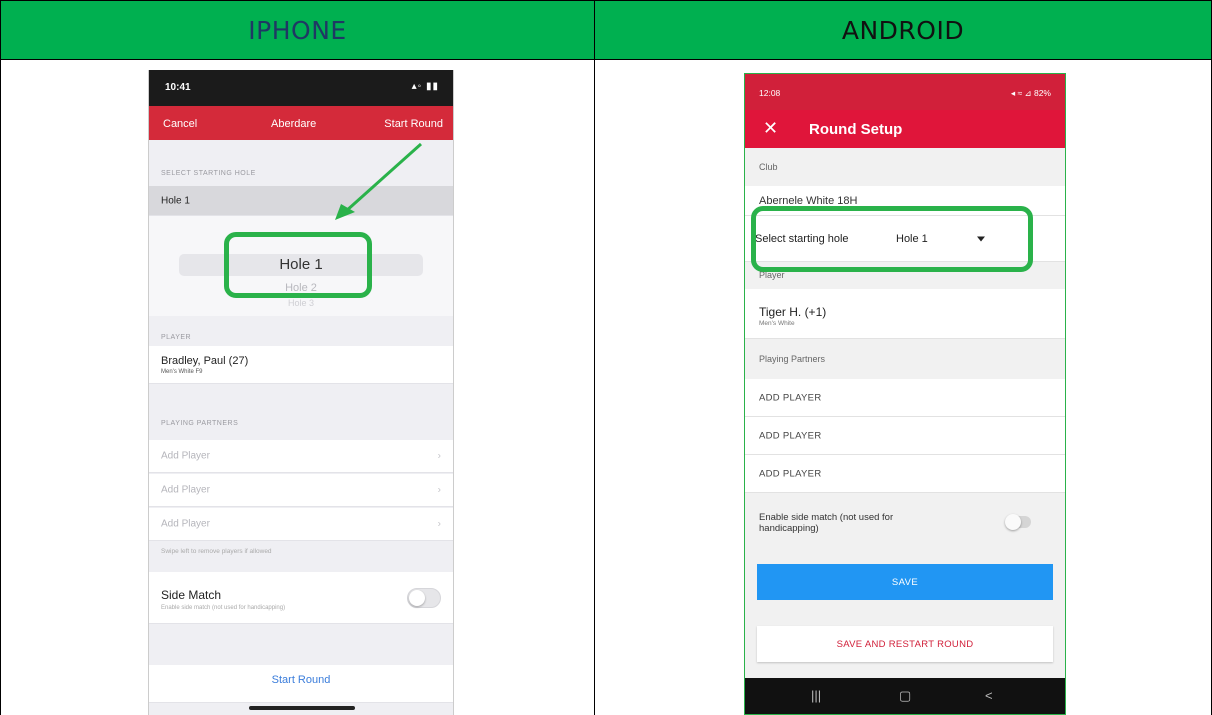  Describe the element at coordinates (808, 200) in the screenshot. I see `club-value: Abernele White 18H` at that location.